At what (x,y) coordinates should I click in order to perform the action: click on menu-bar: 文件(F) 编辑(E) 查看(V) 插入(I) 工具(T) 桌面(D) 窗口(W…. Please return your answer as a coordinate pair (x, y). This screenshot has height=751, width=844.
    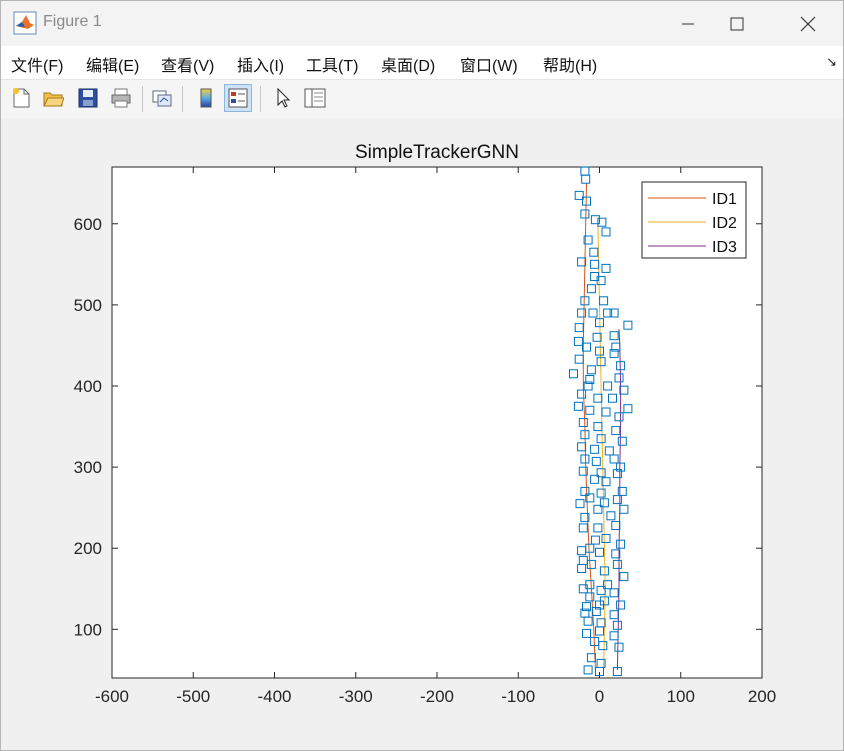
    Looking at the image, I should click on (422, 62).